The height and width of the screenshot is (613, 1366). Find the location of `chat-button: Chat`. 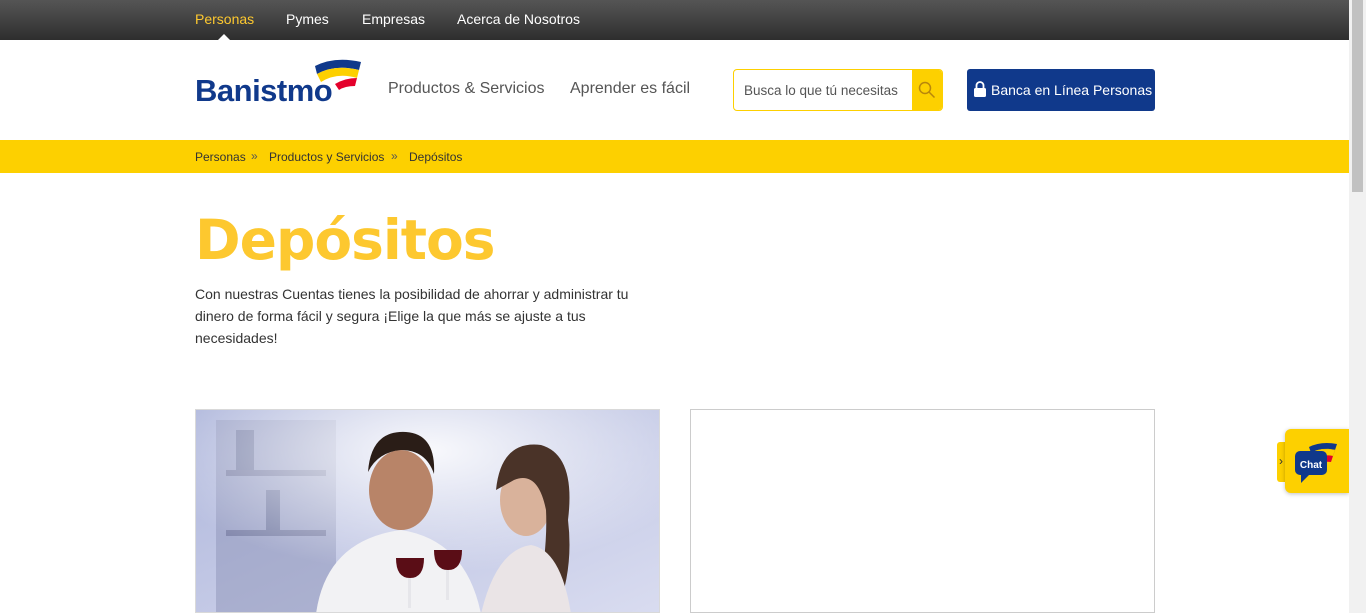

chat-button: Chat is located at coordinates (1317, 461).